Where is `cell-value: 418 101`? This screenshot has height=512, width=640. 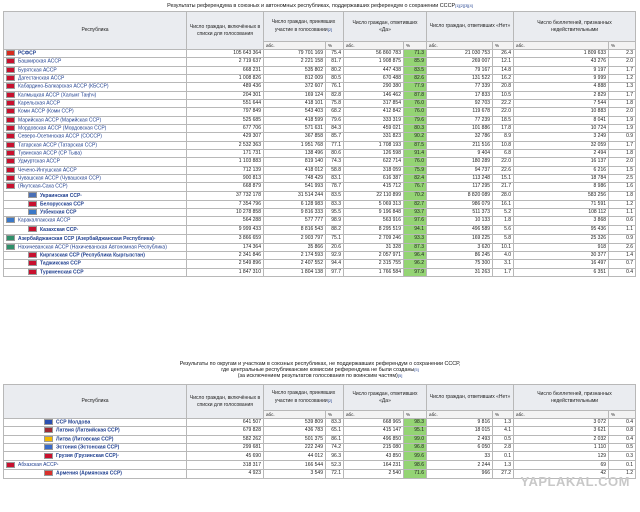 cell-value: 418 101 is located at coordinates (294, 103).